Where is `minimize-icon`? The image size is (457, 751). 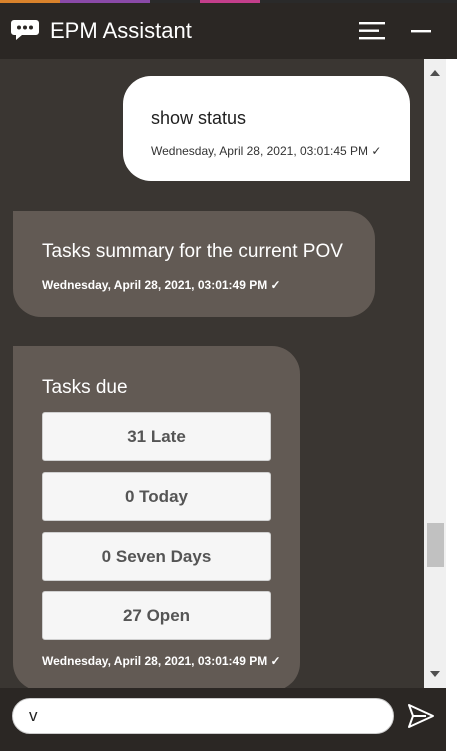
minimize-icon is located at coordinates (421, 31).